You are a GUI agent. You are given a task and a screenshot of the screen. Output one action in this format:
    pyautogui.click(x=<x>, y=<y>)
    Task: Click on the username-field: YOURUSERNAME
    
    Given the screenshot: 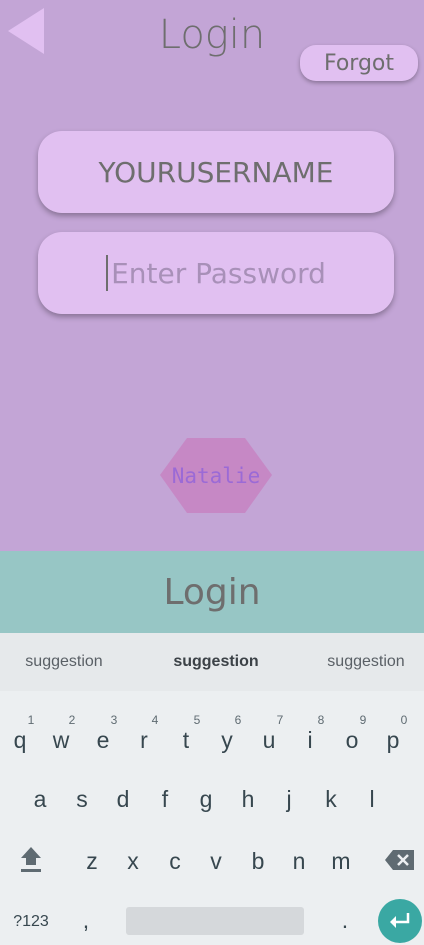 What is the action you would take?
    pyautogui.click(x=216, y=172)
    